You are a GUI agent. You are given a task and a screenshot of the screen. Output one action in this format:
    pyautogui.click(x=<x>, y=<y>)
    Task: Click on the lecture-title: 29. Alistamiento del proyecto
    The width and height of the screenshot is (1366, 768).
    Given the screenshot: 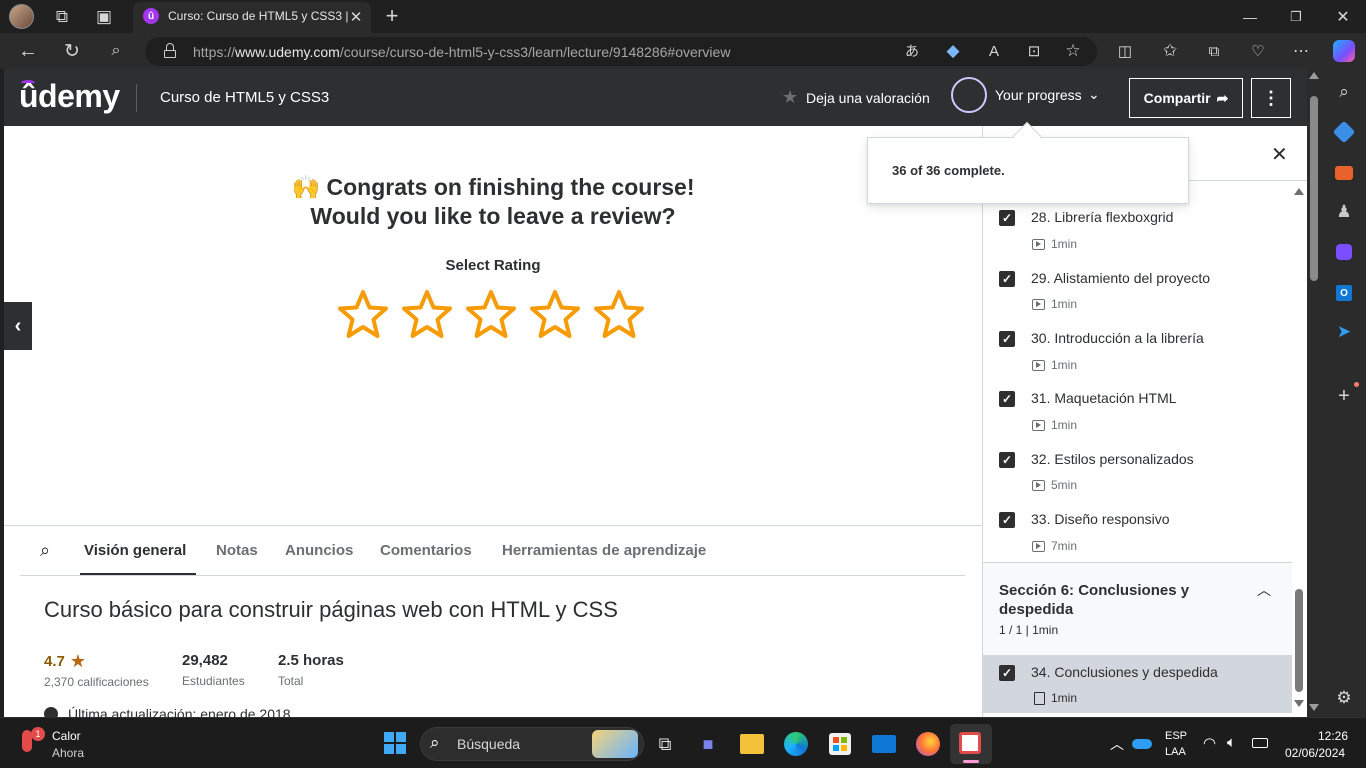 What is the action you would take?
    pyautogui.click(x=1120, y=278)
    